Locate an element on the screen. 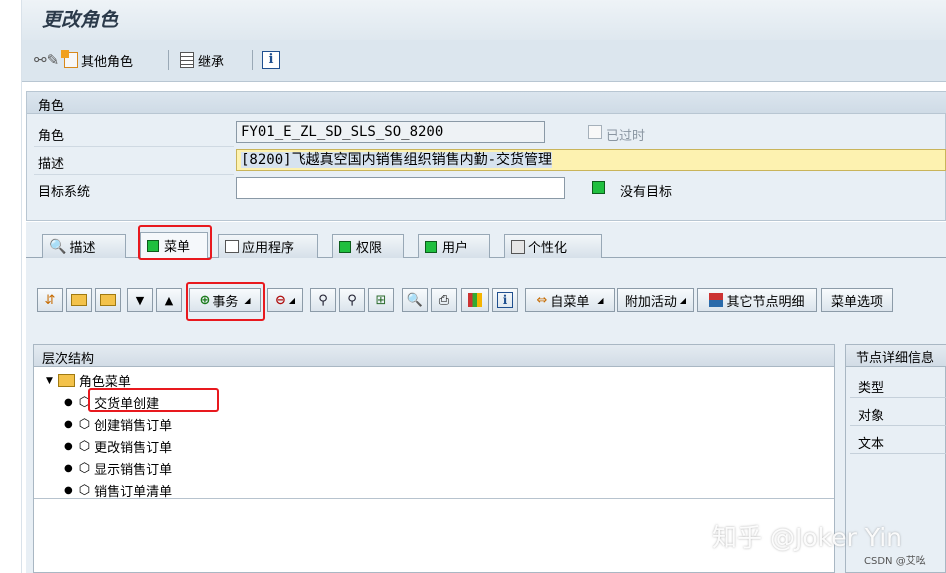 The image size is (946, 573). watermark: 知乎 @Joker Yin is located at coordinates (807, 537).